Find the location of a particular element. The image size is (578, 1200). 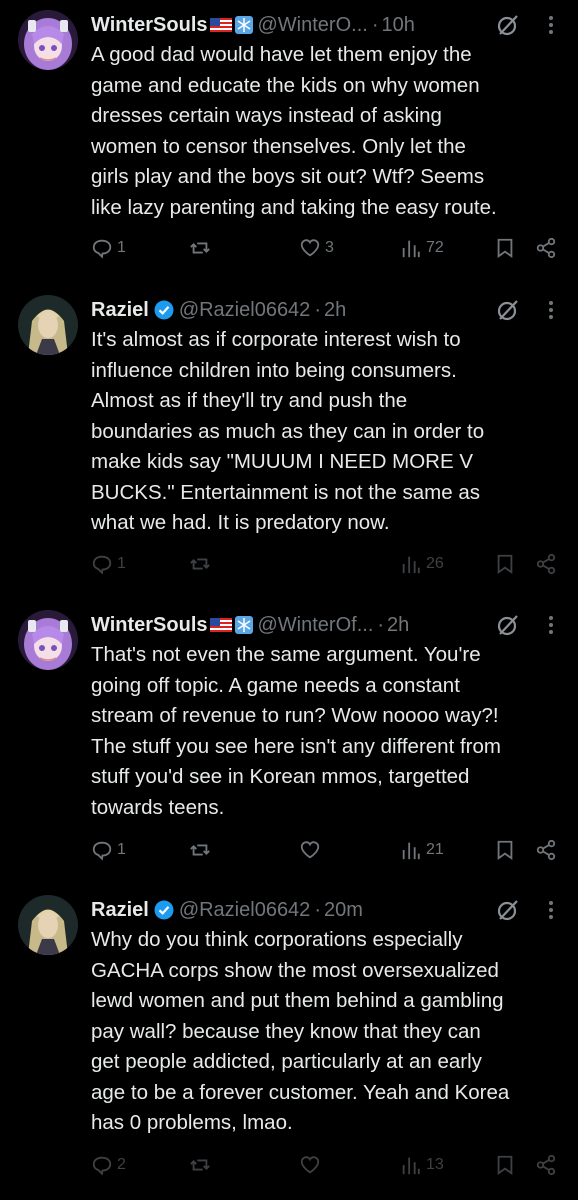

tweet-header: Raziel @Raziel06642 · 2h is located at coordinates (325, 310).